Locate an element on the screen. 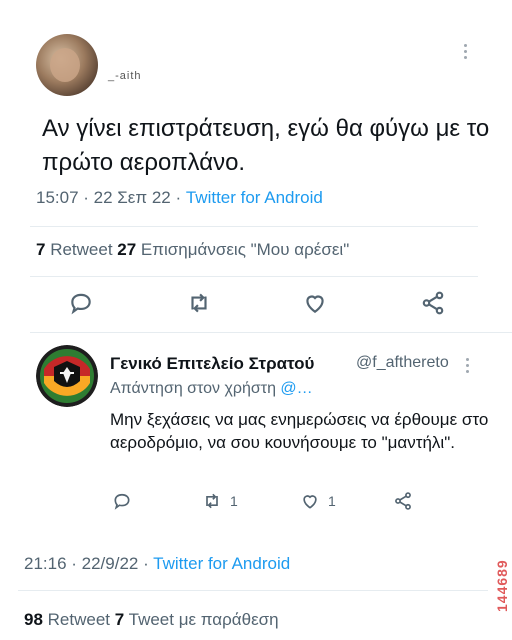  reply-stats: 98 Retweet 7 Tweet με παράθεση is located at coordinates (151, 620).